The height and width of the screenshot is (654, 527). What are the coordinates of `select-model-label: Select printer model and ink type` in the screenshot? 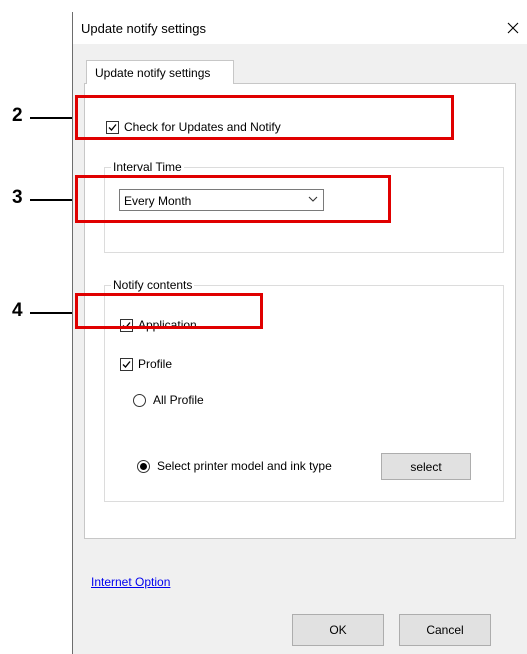 It's located at (244, 466).